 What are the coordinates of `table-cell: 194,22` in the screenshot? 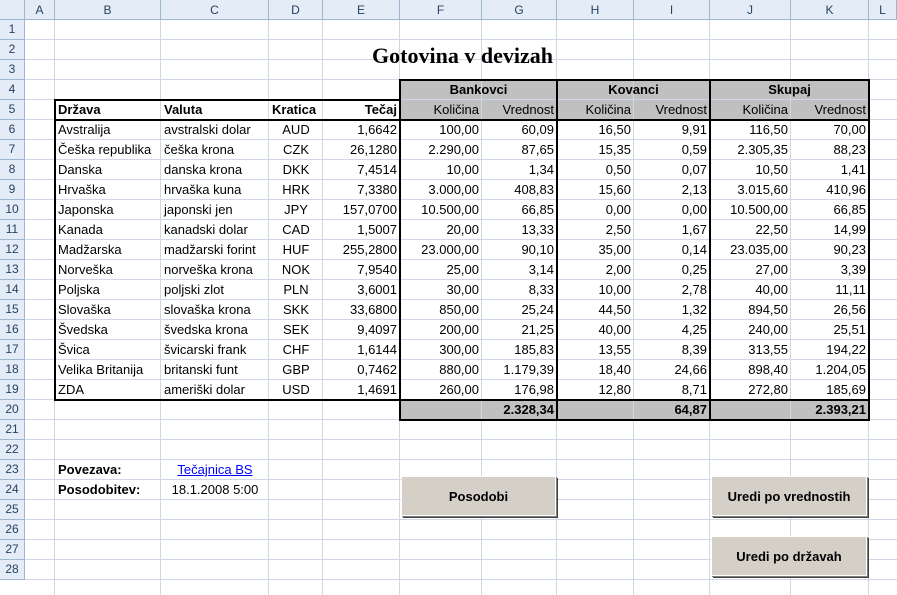 It's located at (830, 349).